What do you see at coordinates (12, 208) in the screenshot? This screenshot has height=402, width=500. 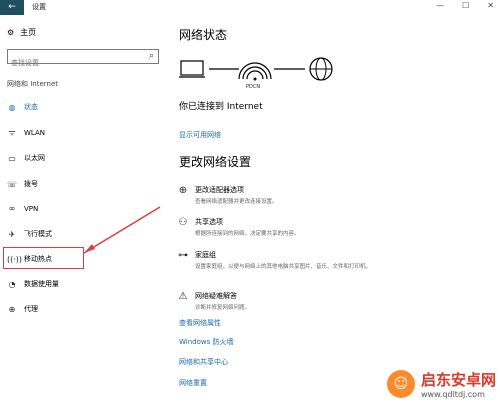 I see `vpn-icon: ∞` at bounding box center [12, 208].